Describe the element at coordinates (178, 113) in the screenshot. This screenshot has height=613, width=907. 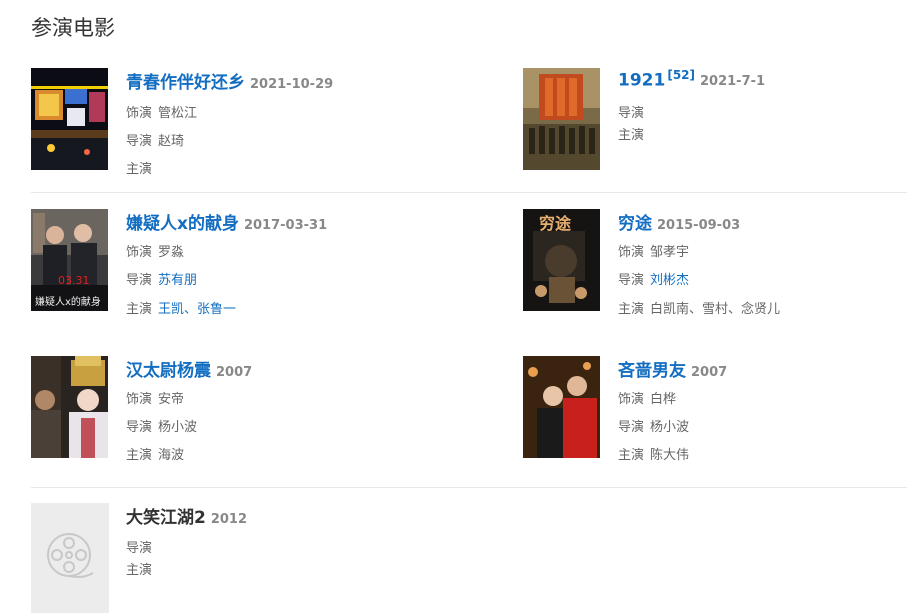
I see `role-value: 管松江` at that location.